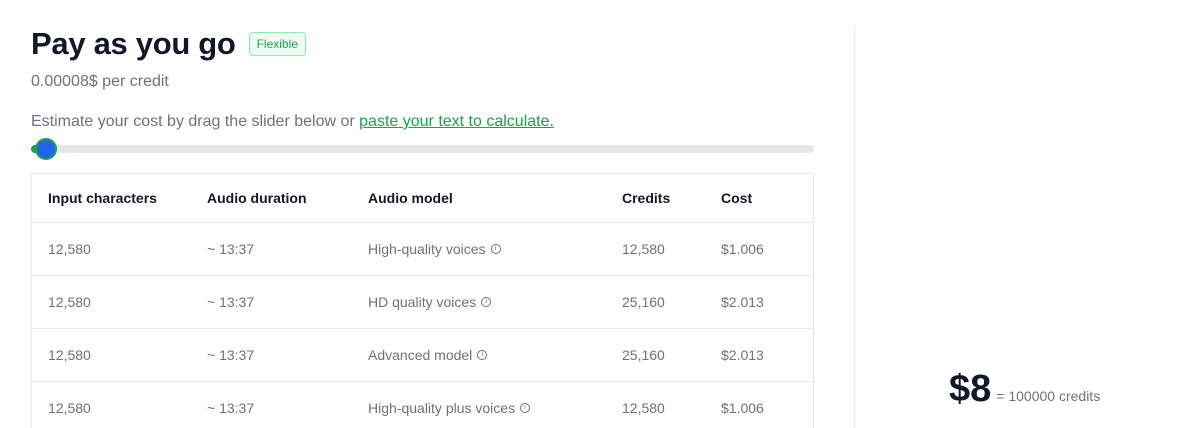 This screenshot has width=1198, height=428. I want to click on header-credits: Credits, so click(646, 198).